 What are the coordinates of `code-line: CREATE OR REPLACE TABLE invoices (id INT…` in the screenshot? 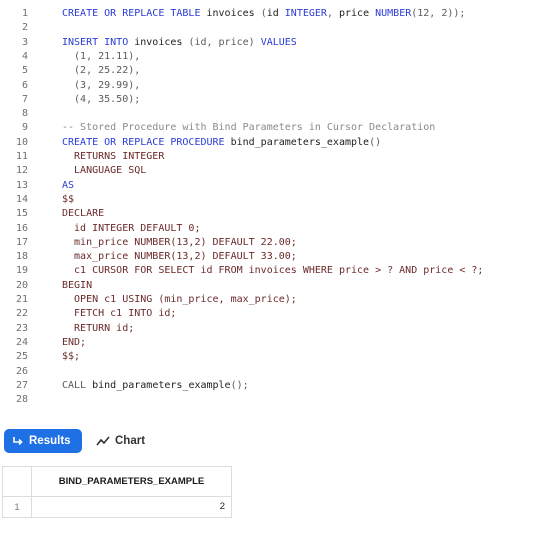 It's located at (263, 14).